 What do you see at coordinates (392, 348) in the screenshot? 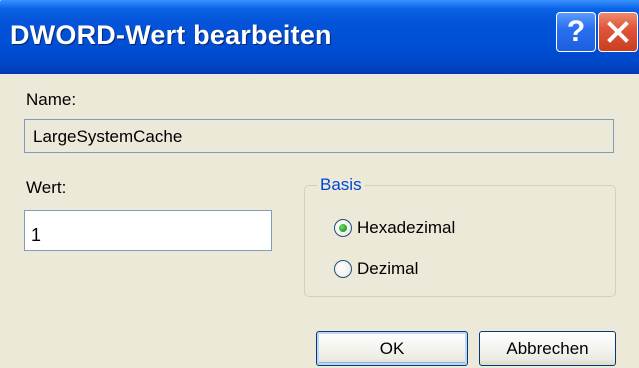
I see `ok-button: OK` at bounding box center [392, 348].